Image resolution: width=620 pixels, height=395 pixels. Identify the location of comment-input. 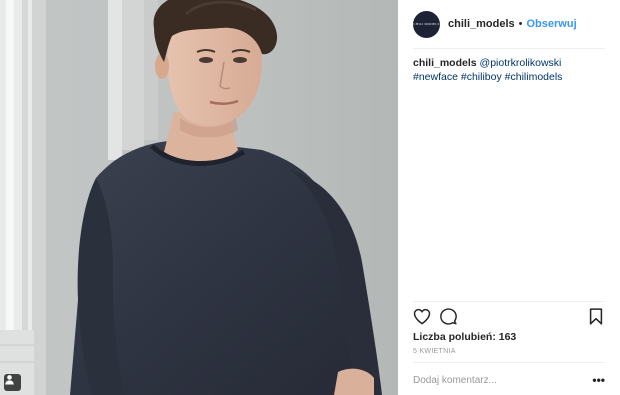
(498, 380).